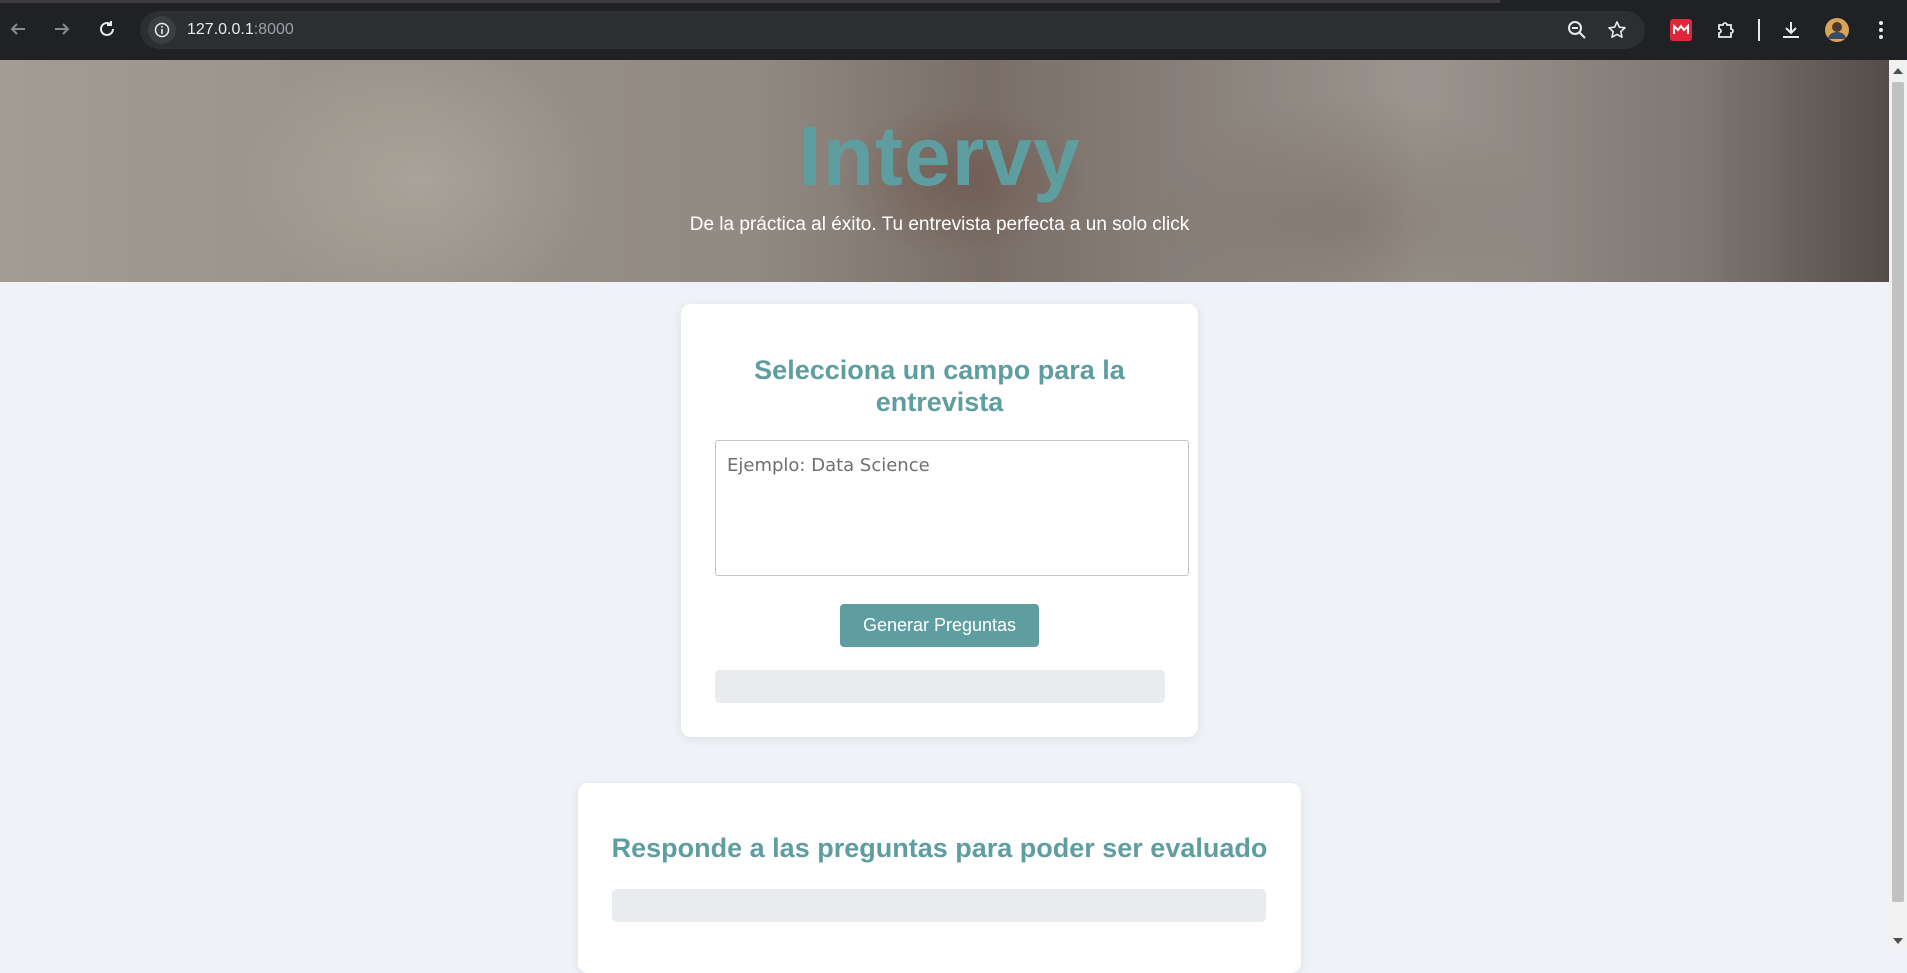 The height and width of the screenshot is (973, 1907). I want to click on forward-arrow-icon, so click(62, 29).